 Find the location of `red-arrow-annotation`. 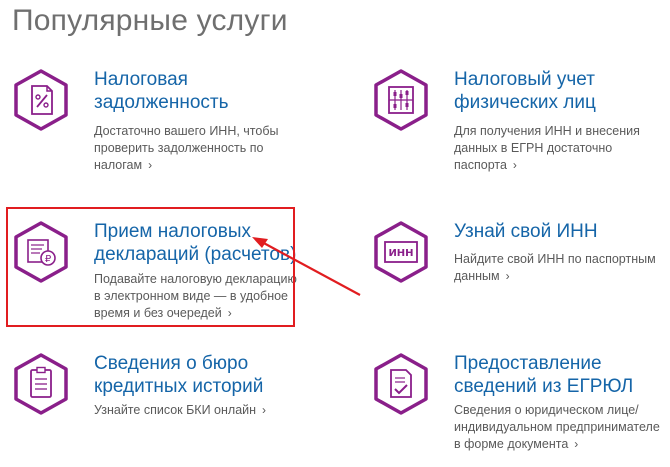

red-arrow-annotation is located at coordinates (306, 266).